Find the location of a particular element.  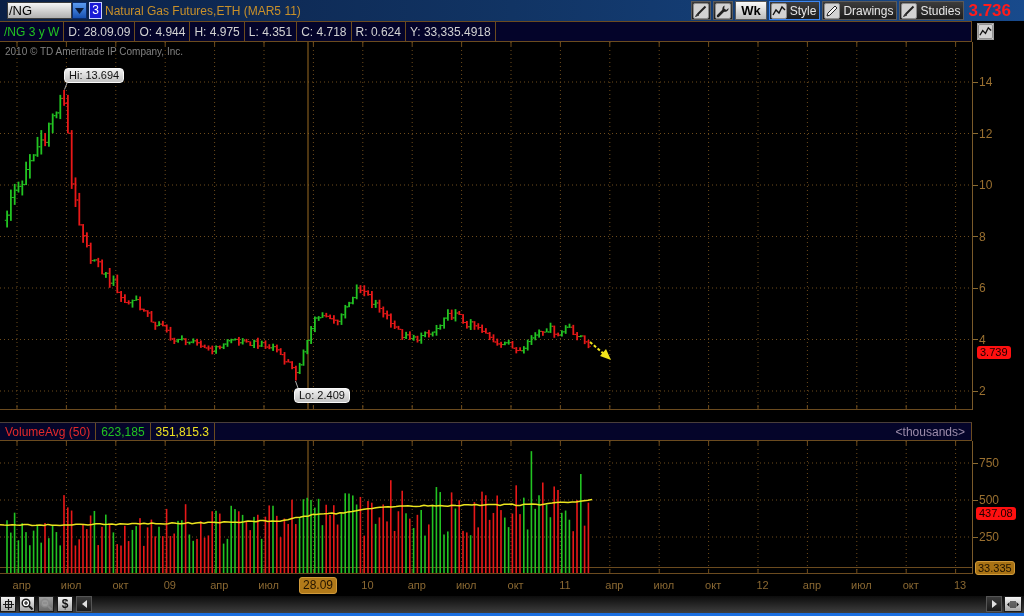

last-price: 3.736 is located at coordinates (989, 10).